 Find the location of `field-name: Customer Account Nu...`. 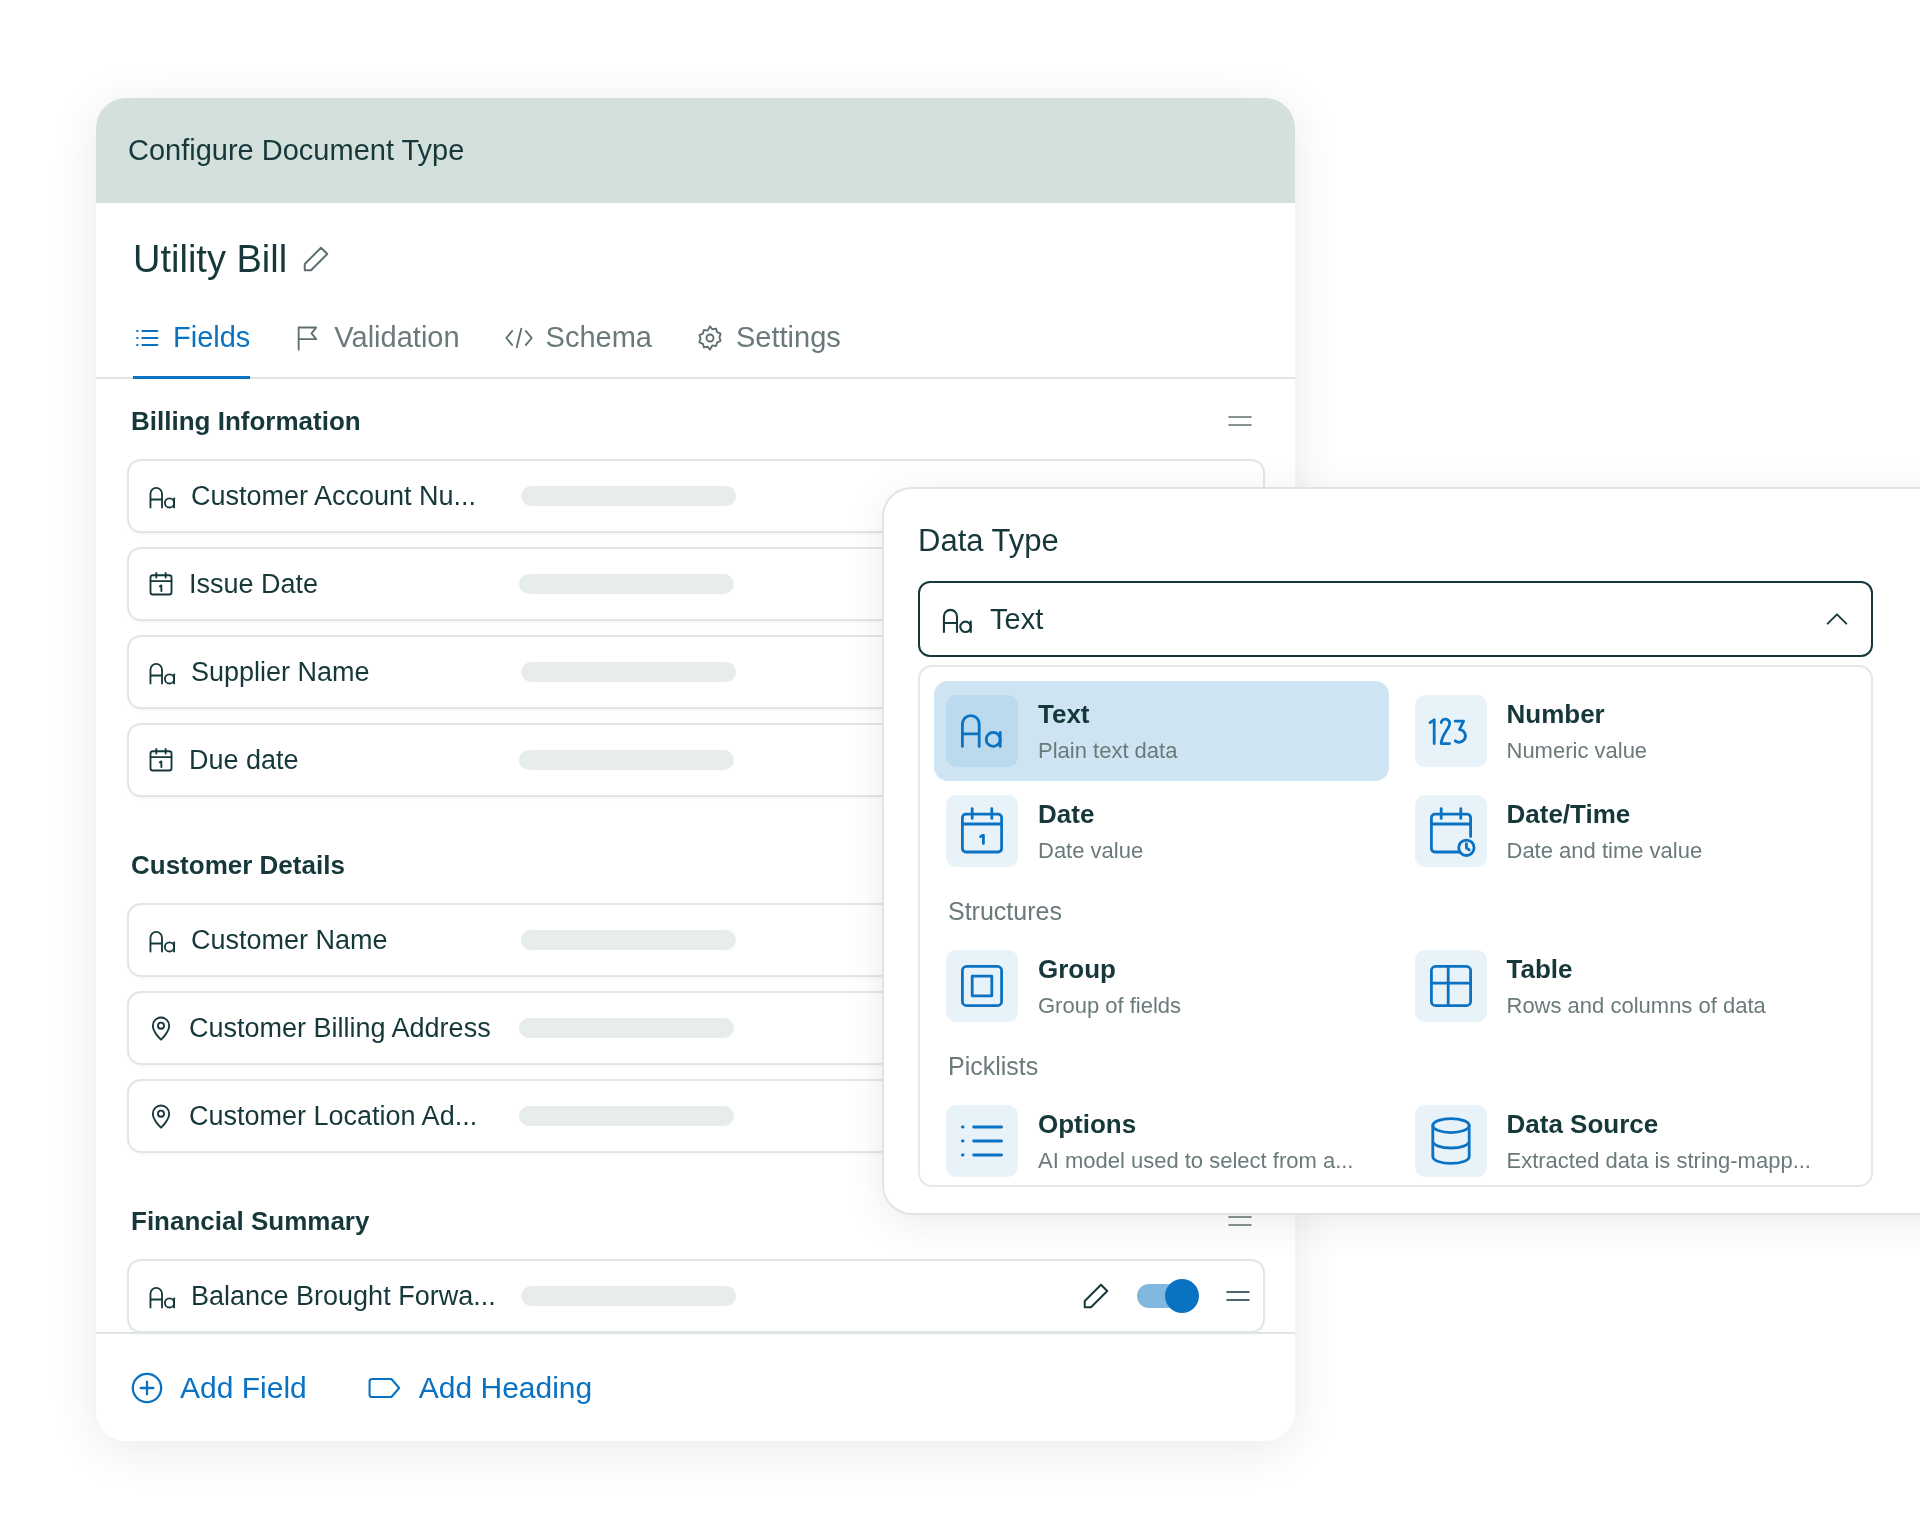

field-name: Customer Account Nu... is located at coordinates (334, 496).